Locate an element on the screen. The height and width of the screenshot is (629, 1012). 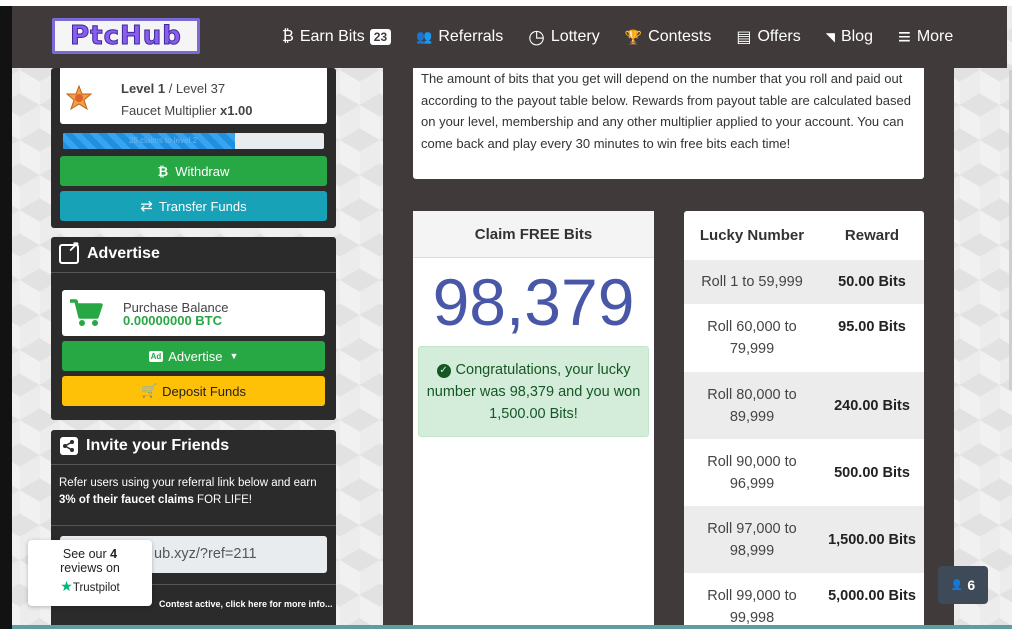
purchase-balance-value: 0.00000000 BTC is located at coordinates (173, 320).